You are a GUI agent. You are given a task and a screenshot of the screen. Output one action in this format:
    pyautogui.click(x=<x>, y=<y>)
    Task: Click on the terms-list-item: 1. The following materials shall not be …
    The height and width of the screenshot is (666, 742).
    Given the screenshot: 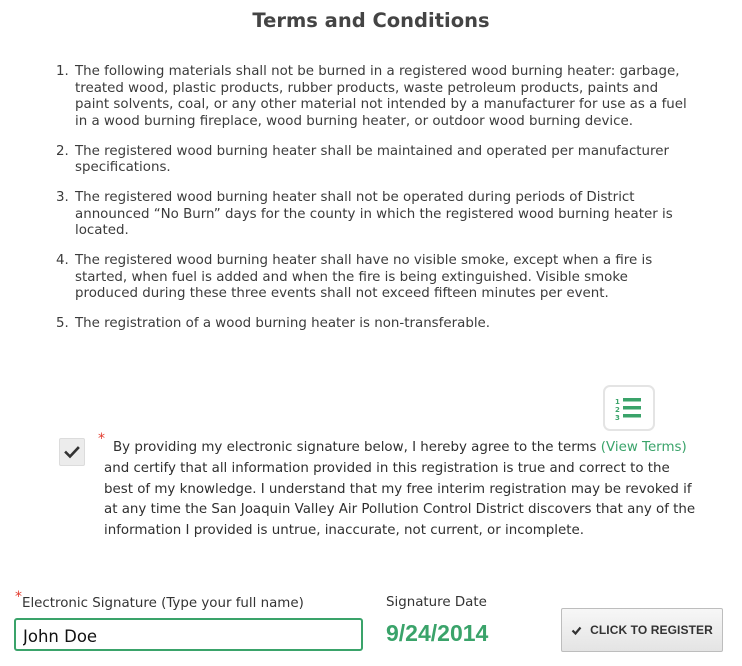 What is the action you would take?
    pyautogui.click(x=370, y=97)
    